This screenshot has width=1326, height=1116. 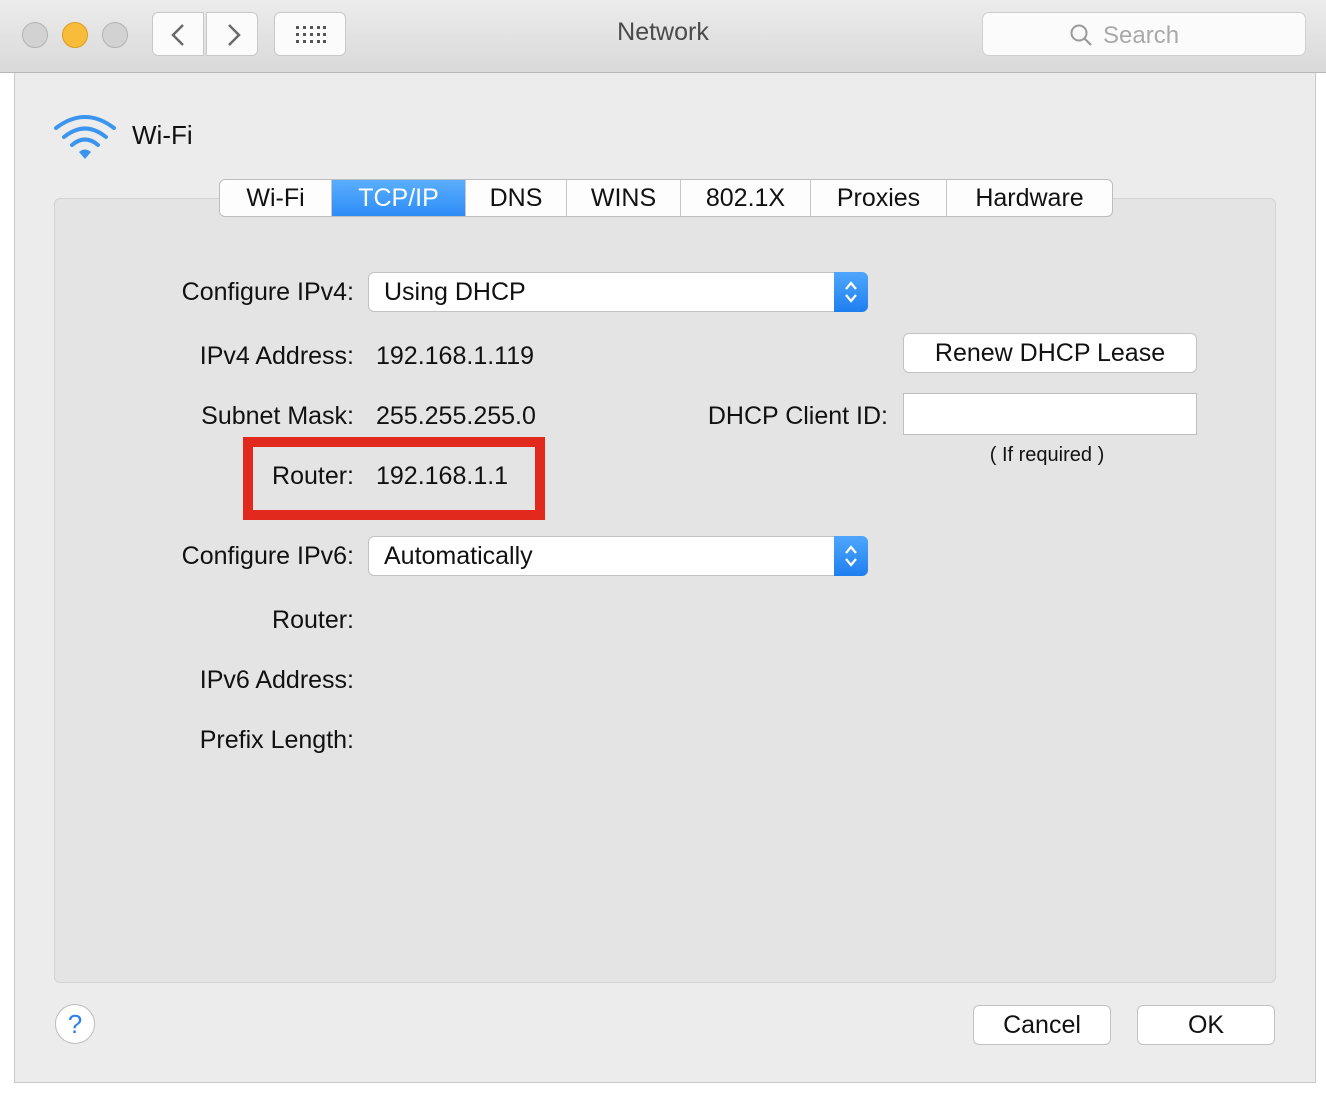 I want to click on client-id-hint: ( If required ), so click(x=1047, y=455).